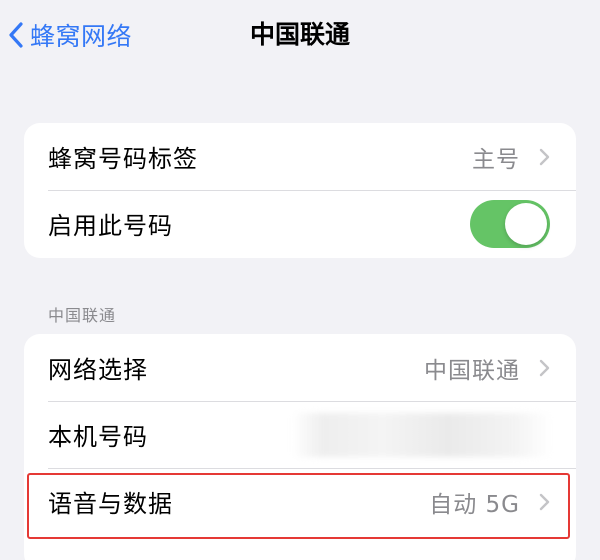  I want to click on page-title: 中国联通, so click(299, 34).